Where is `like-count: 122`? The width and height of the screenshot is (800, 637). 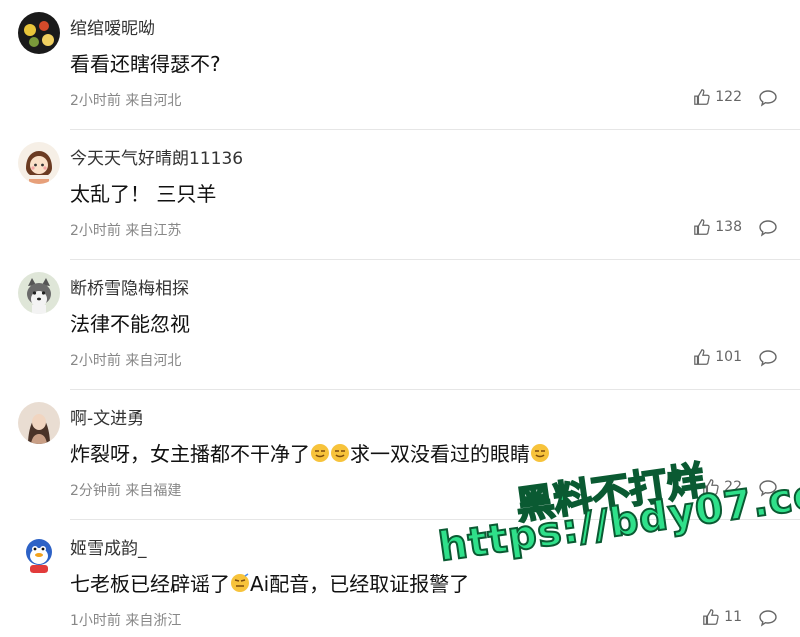 like-count: 122 is located at coordinates (728, 97).